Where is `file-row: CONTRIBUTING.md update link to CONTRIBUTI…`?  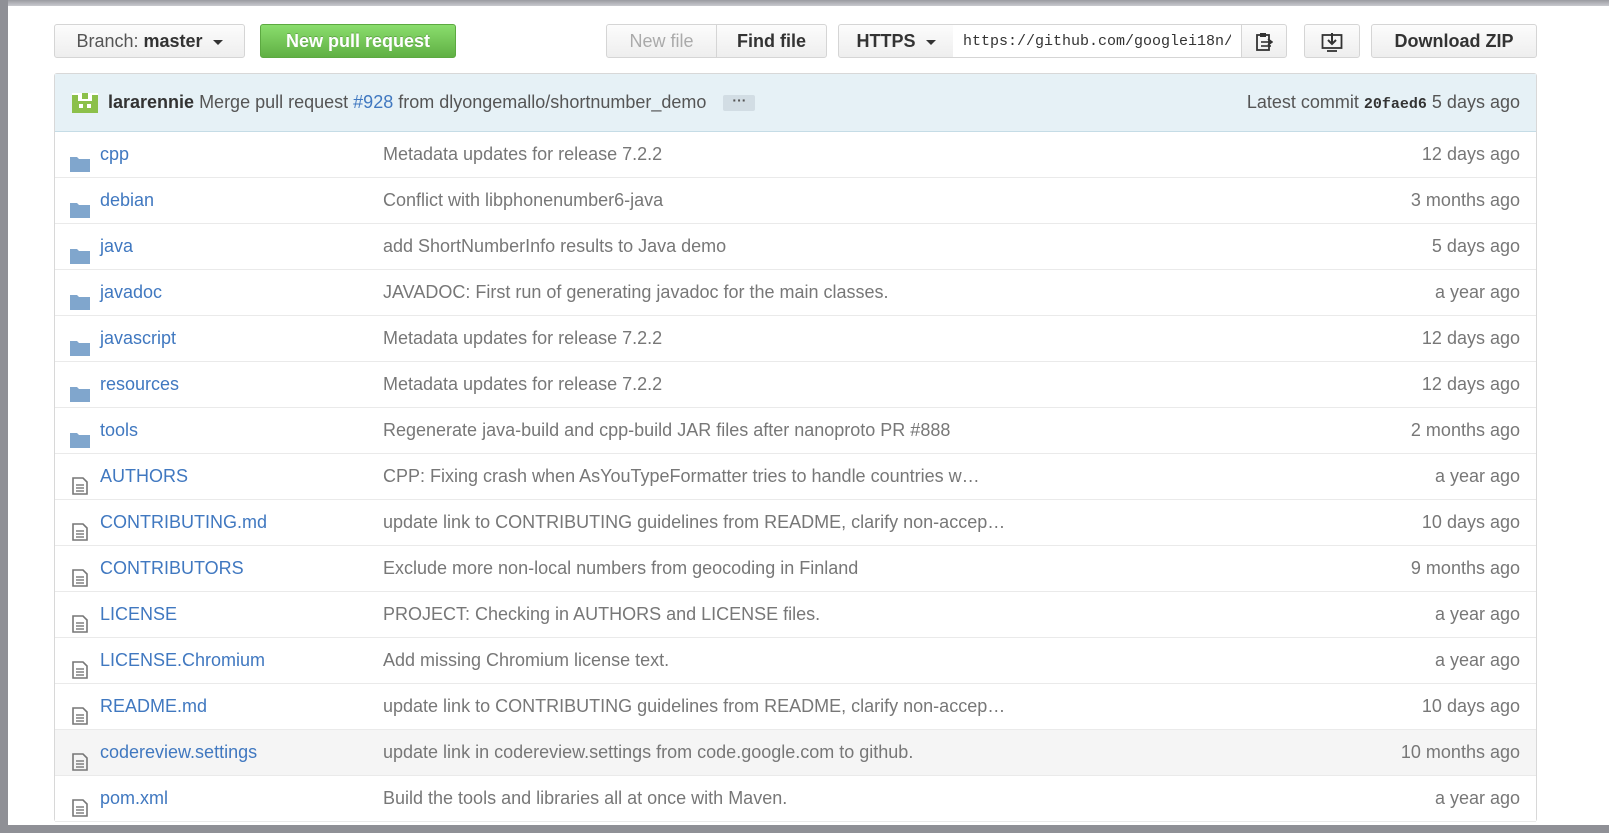
file-row: CONTRIBUTING.md update link to CONTRIBUTI… is located at coordinates (795, 523).